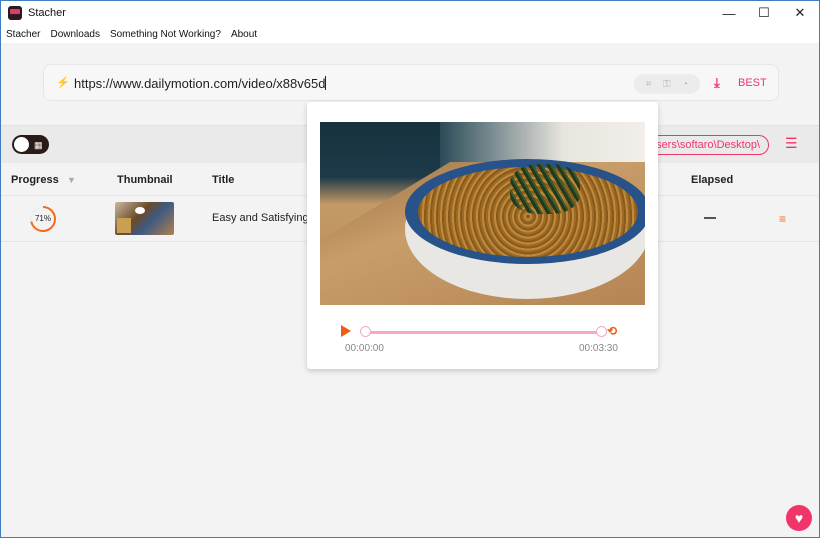  Describe the element at coordinates (35, 180) in the screenshot. I see `column-progress: Progress` at that location.